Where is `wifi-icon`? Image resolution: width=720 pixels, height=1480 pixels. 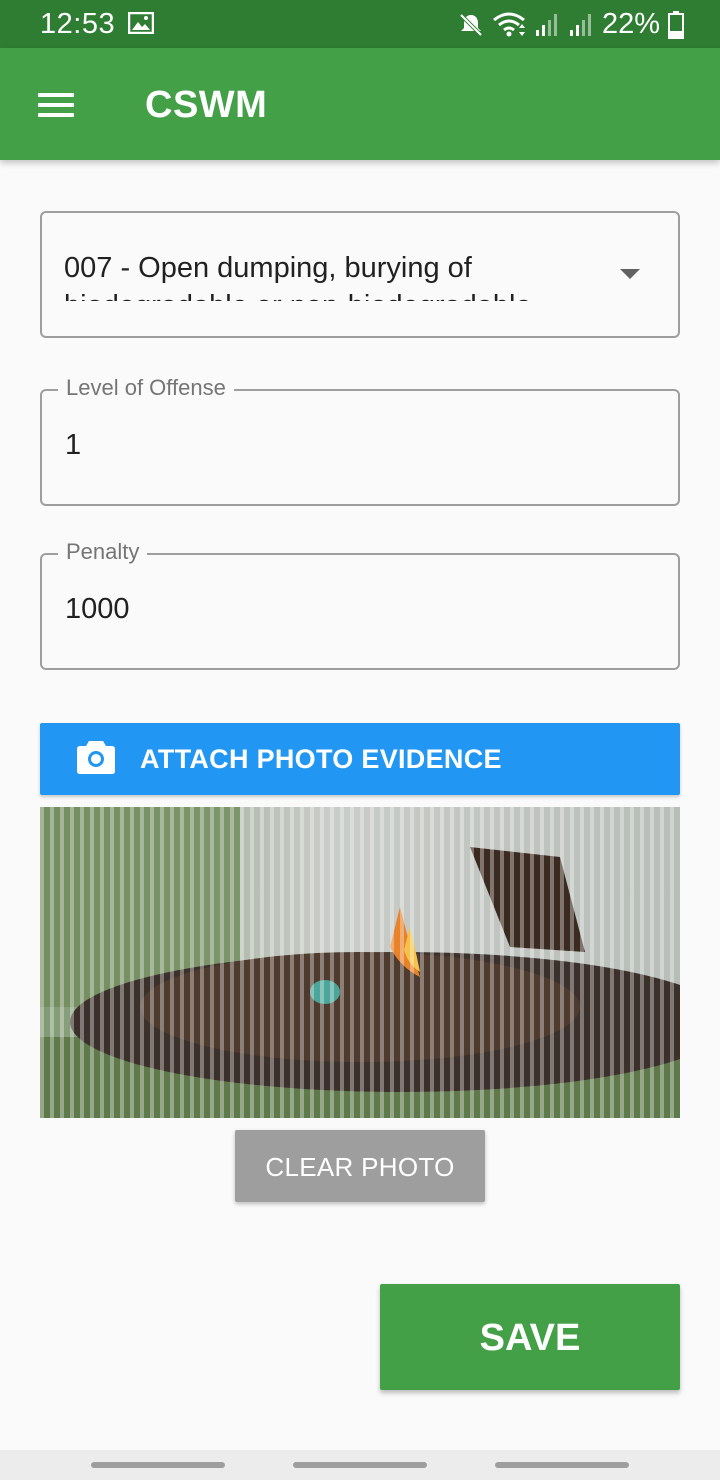 wifi-icon is located at coordinates (509, 25).